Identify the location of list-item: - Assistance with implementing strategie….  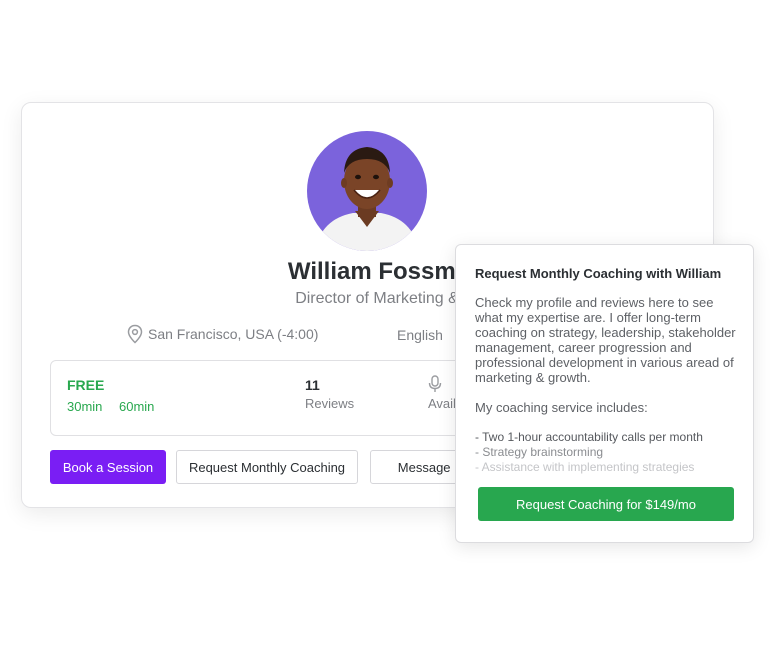
(585, 467).